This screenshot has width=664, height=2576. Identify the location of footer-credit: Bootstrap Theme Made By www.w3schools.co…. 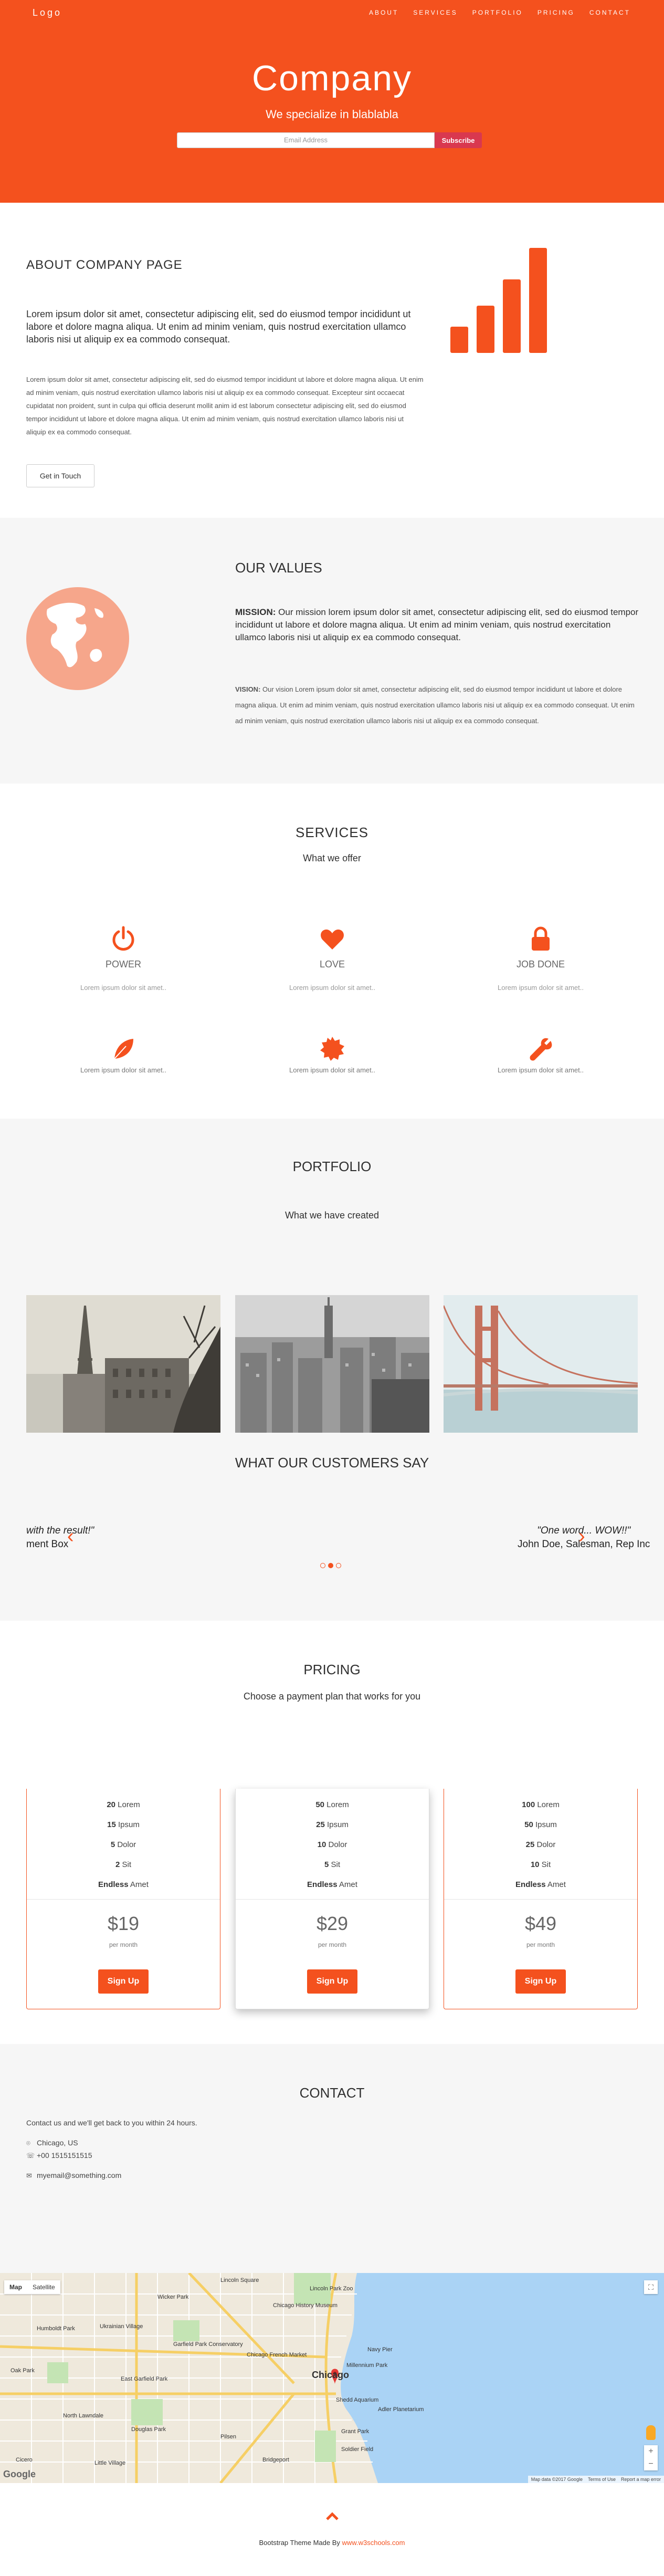
(332, 2543).